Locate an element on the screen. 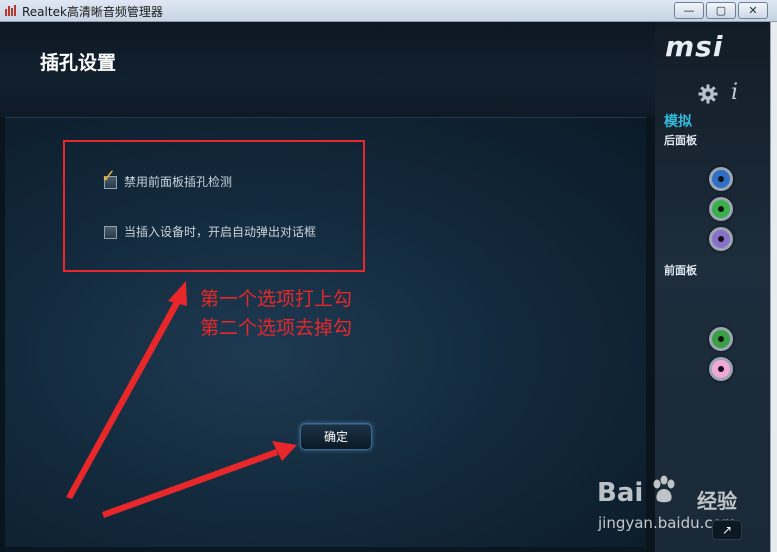  auto-popup-dialog-checkbox is located at coordinates (110, 232).